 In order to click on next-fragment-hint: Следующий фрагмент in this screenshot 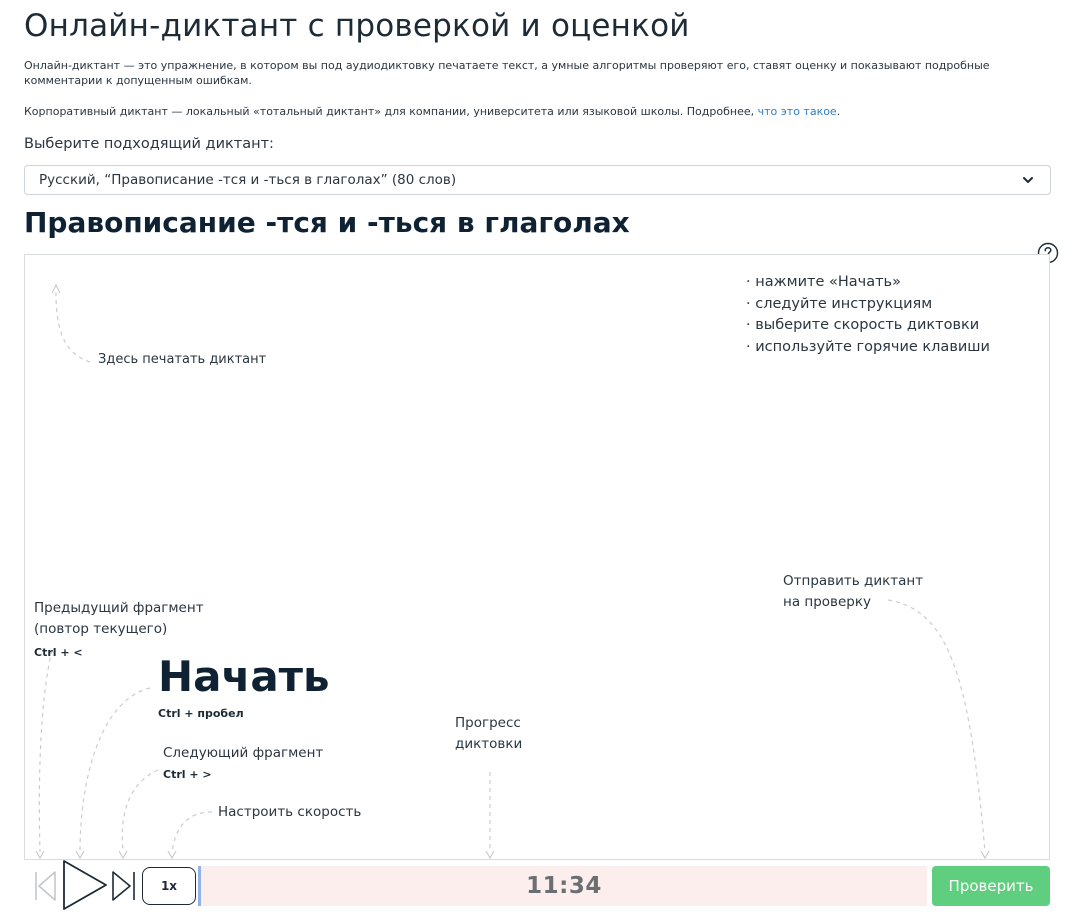, I will do `click(243, 753)`.